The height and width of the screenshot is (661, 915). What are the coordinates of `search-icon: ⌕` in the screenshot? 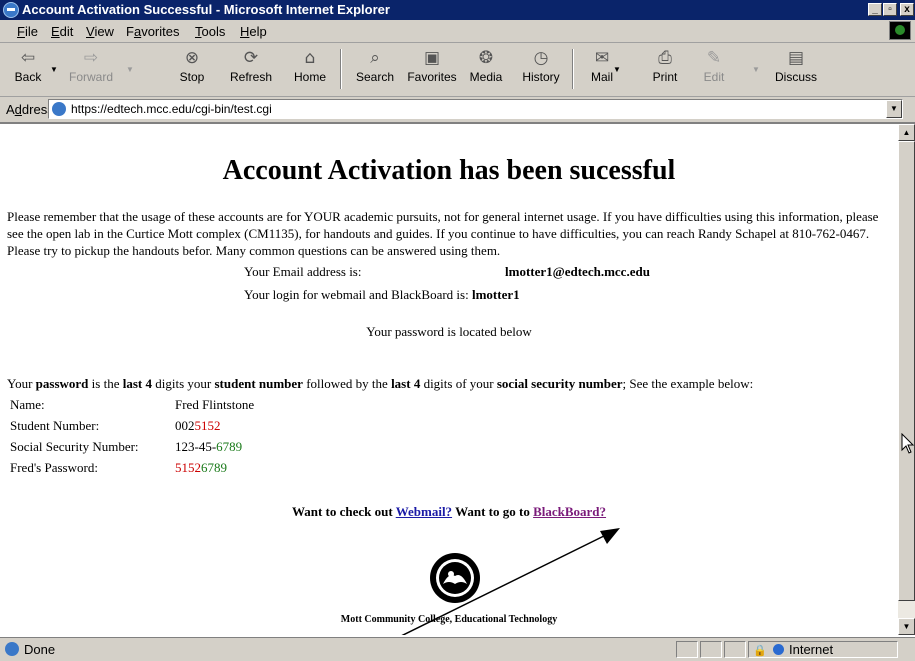 It's located at (375, 58).